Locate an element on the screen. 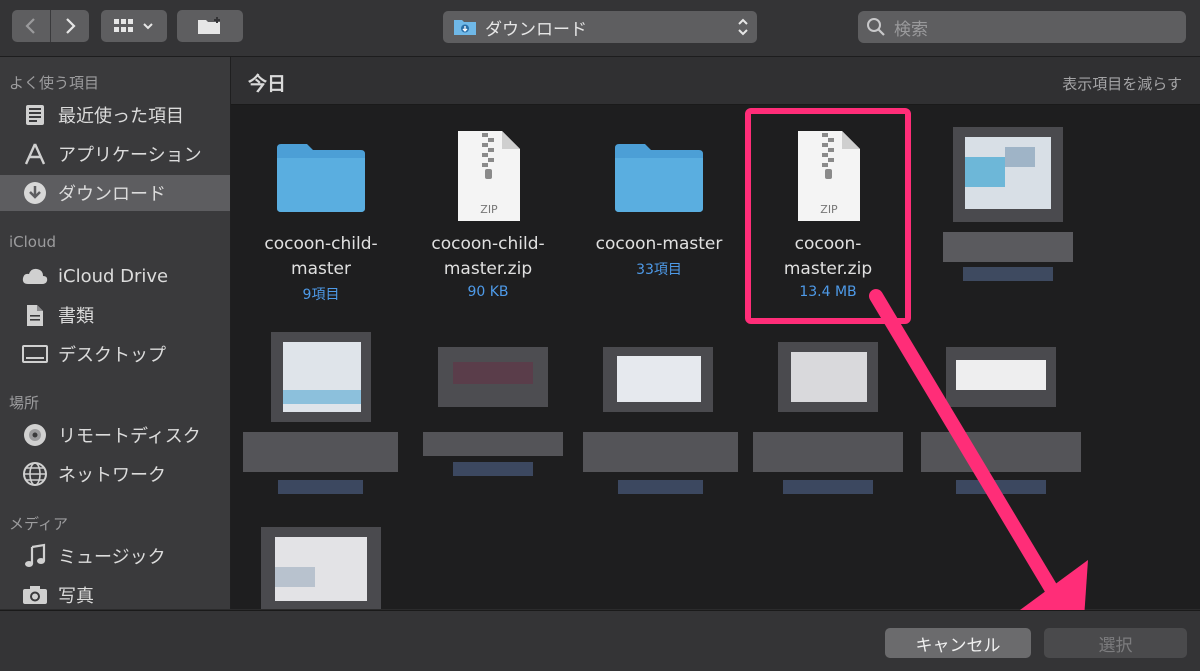 The height and width of the screenshot is (671, 1200). location-popup: ダウンロード is located at coordinates (600, 27).